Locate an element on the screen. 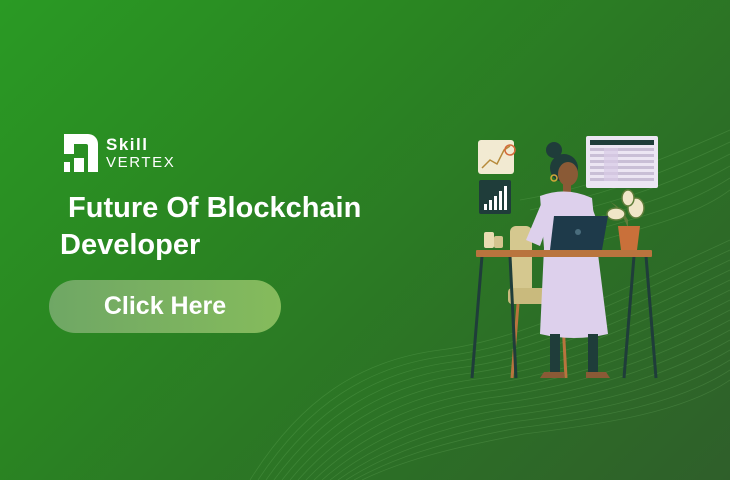 This screenshot has height=480, width=730. logo: Skill VERTEX is located at coordinates (122, 154).